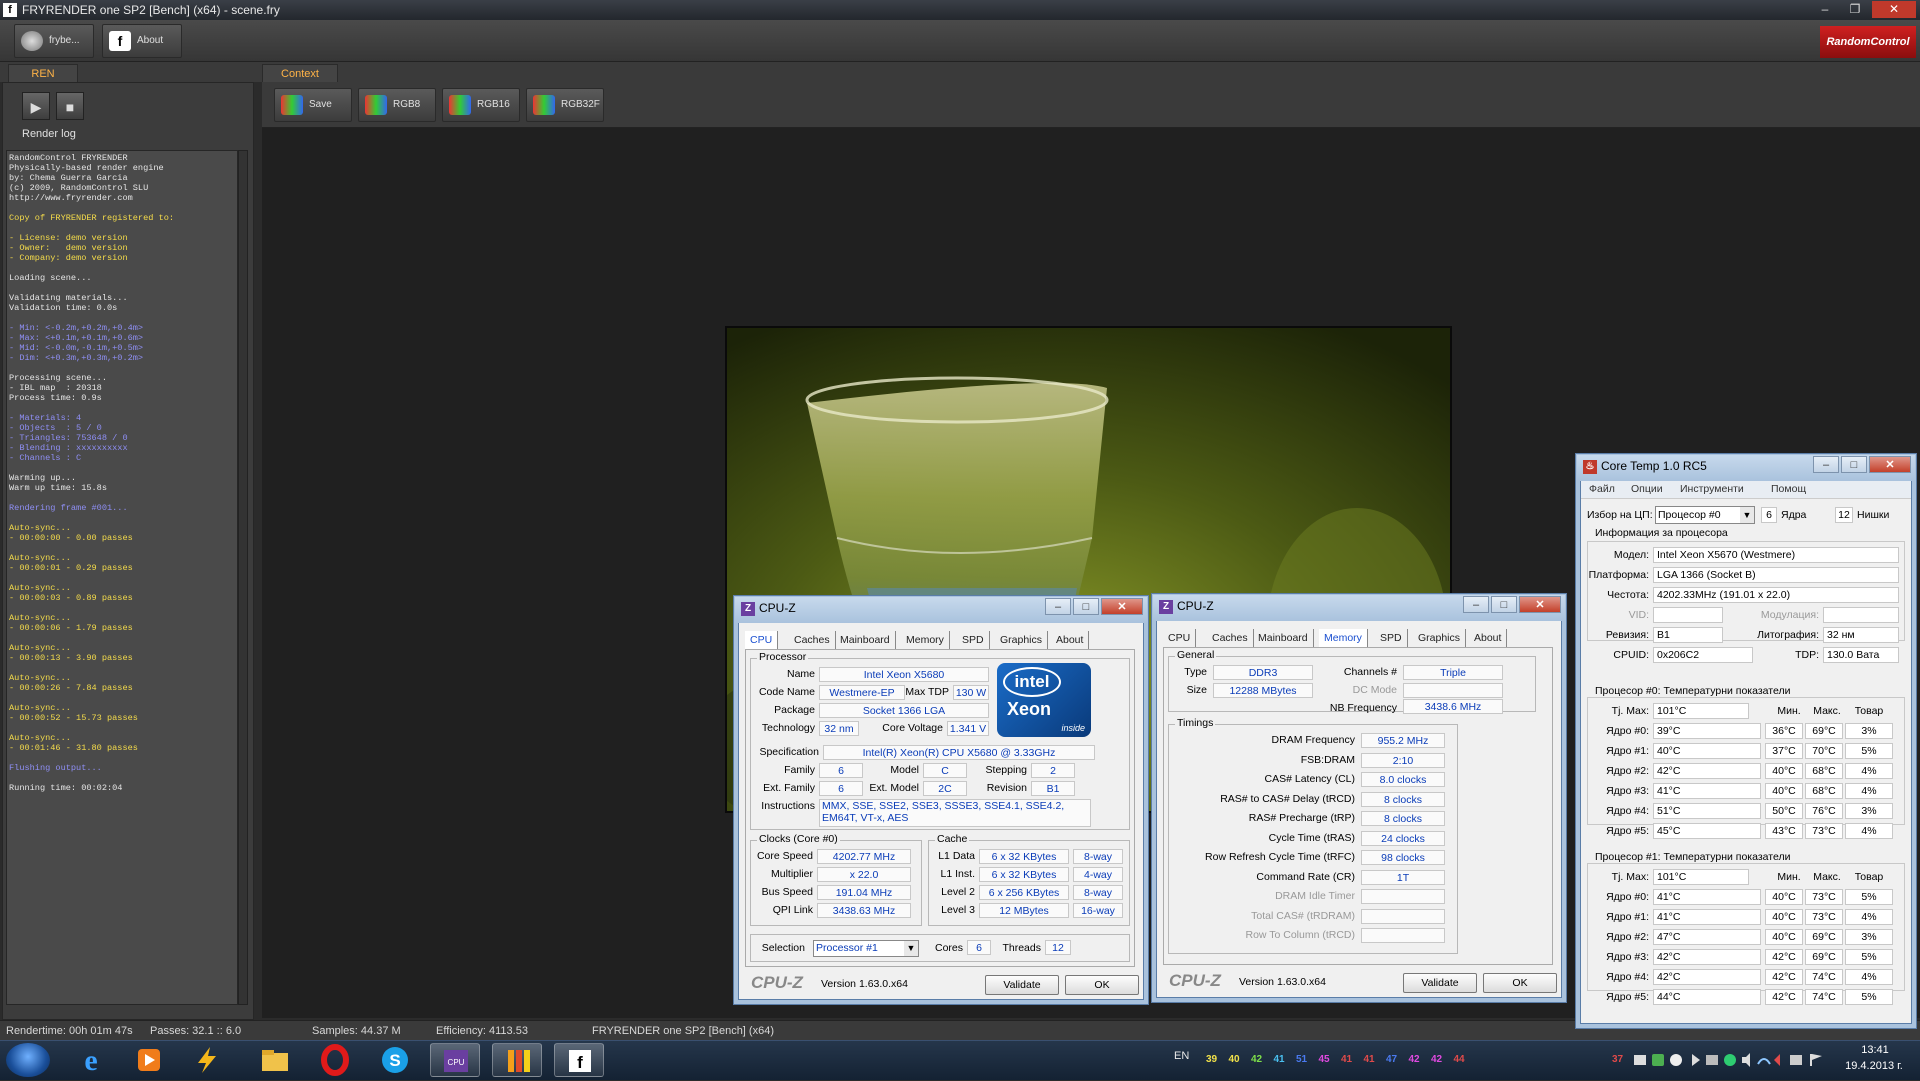 The image size is (1920, 1081). I want to click on menu-item: Опции, so click(1647, 489).